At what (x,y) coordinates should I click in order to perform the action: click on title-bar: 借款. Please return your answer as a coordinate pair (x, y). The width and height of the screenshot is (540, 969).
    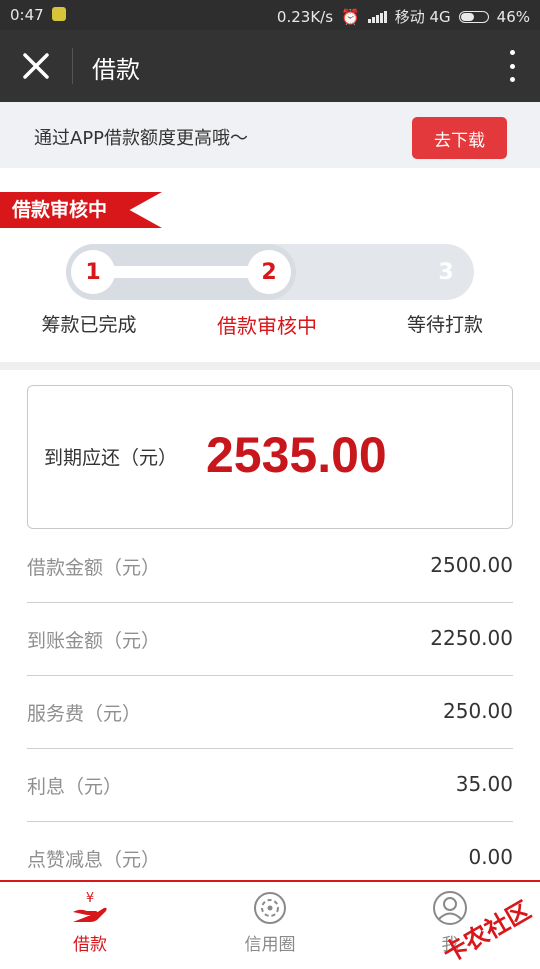
    Looking at the image, I should click on (270, 66).